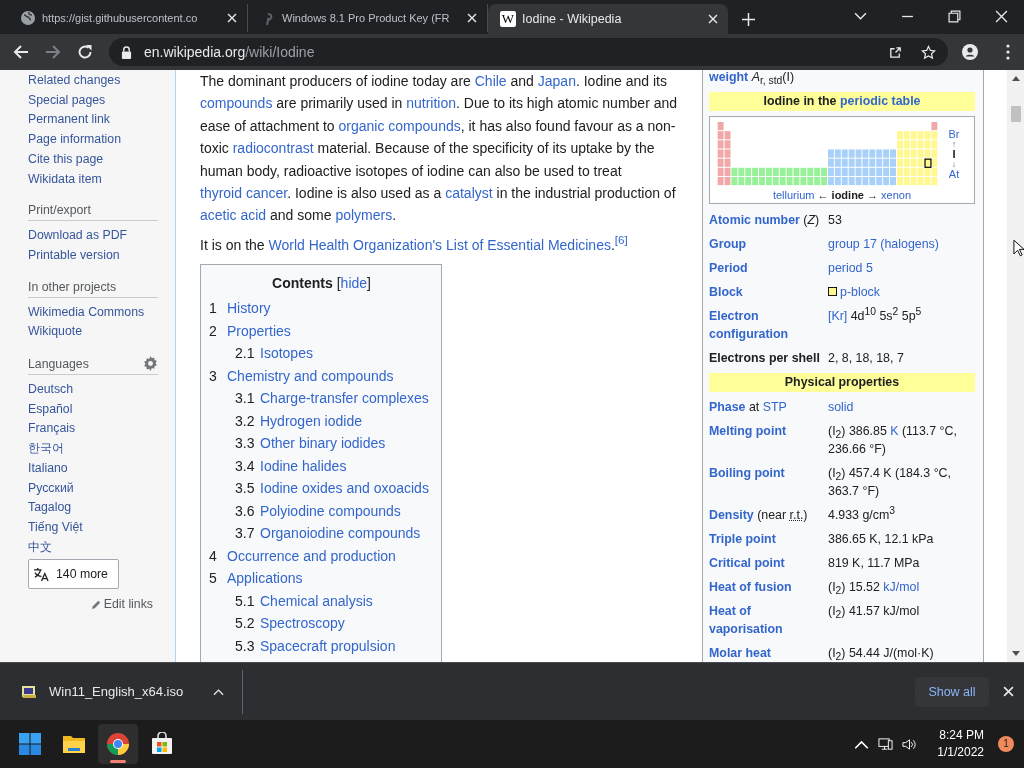 This screenshot has width=1024, height=768. Describe the element at coordinates (101, 332) in the screenshot. I see `sidebar-link: Wikiquote` at that location.